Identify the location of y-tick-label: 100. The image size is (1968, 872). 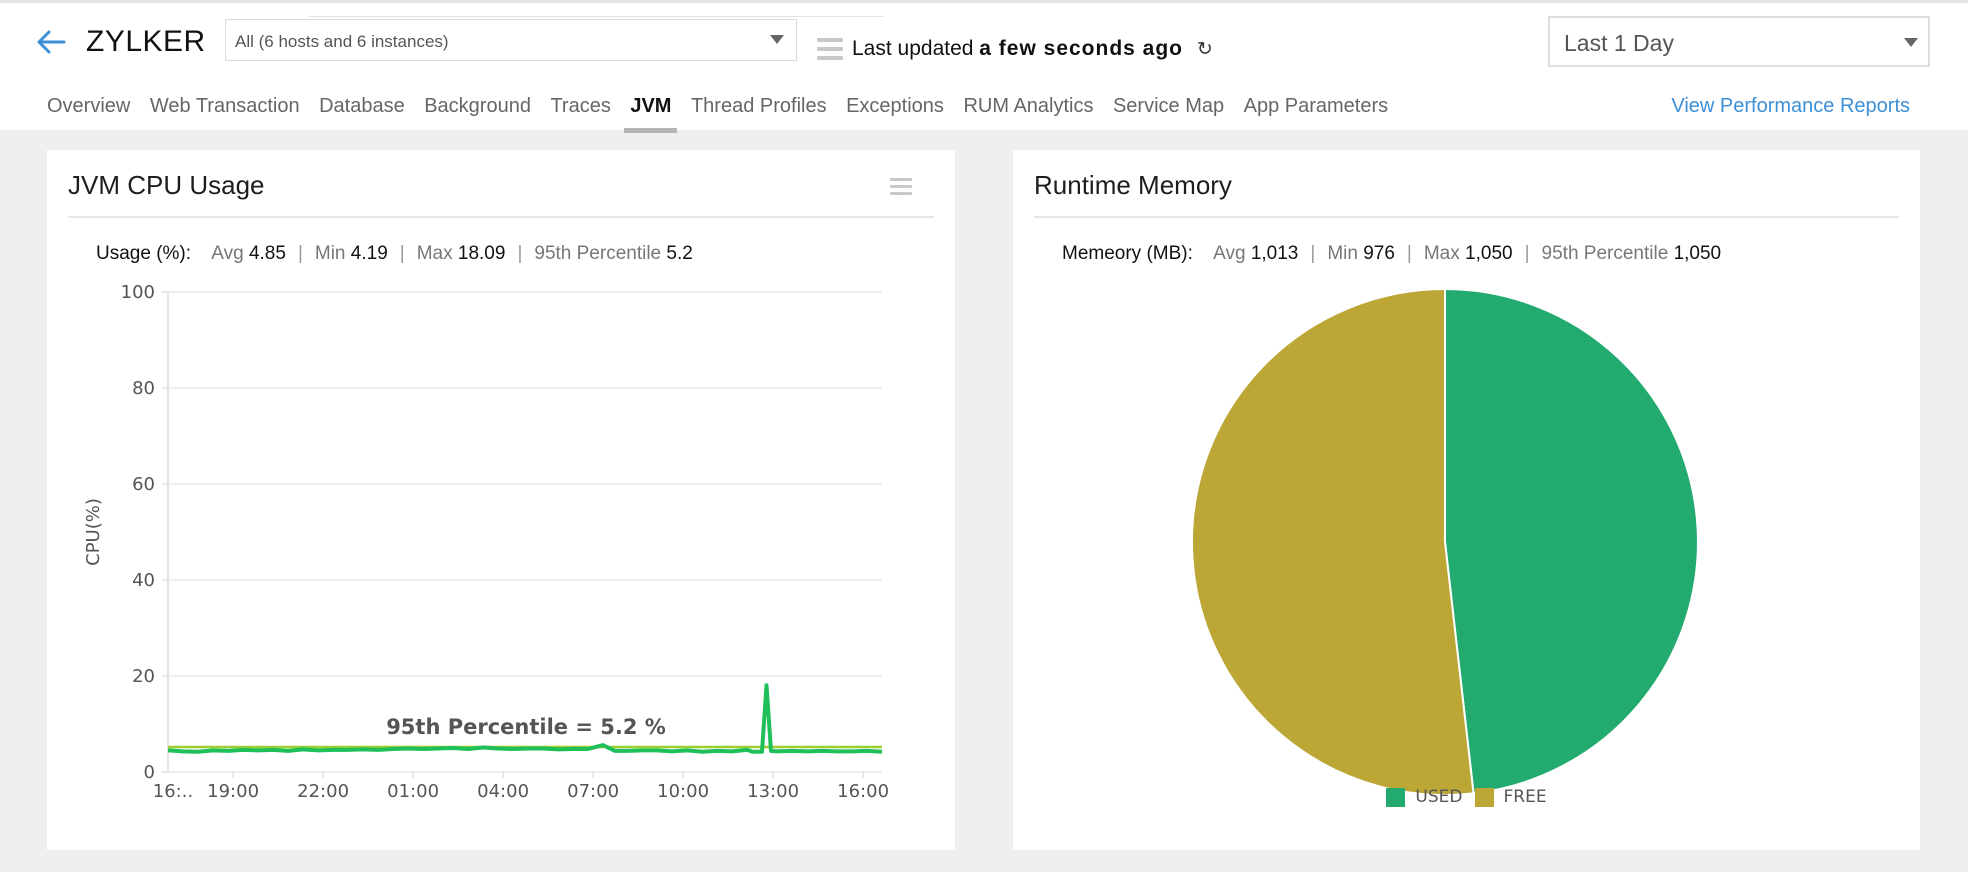
(138, 292).